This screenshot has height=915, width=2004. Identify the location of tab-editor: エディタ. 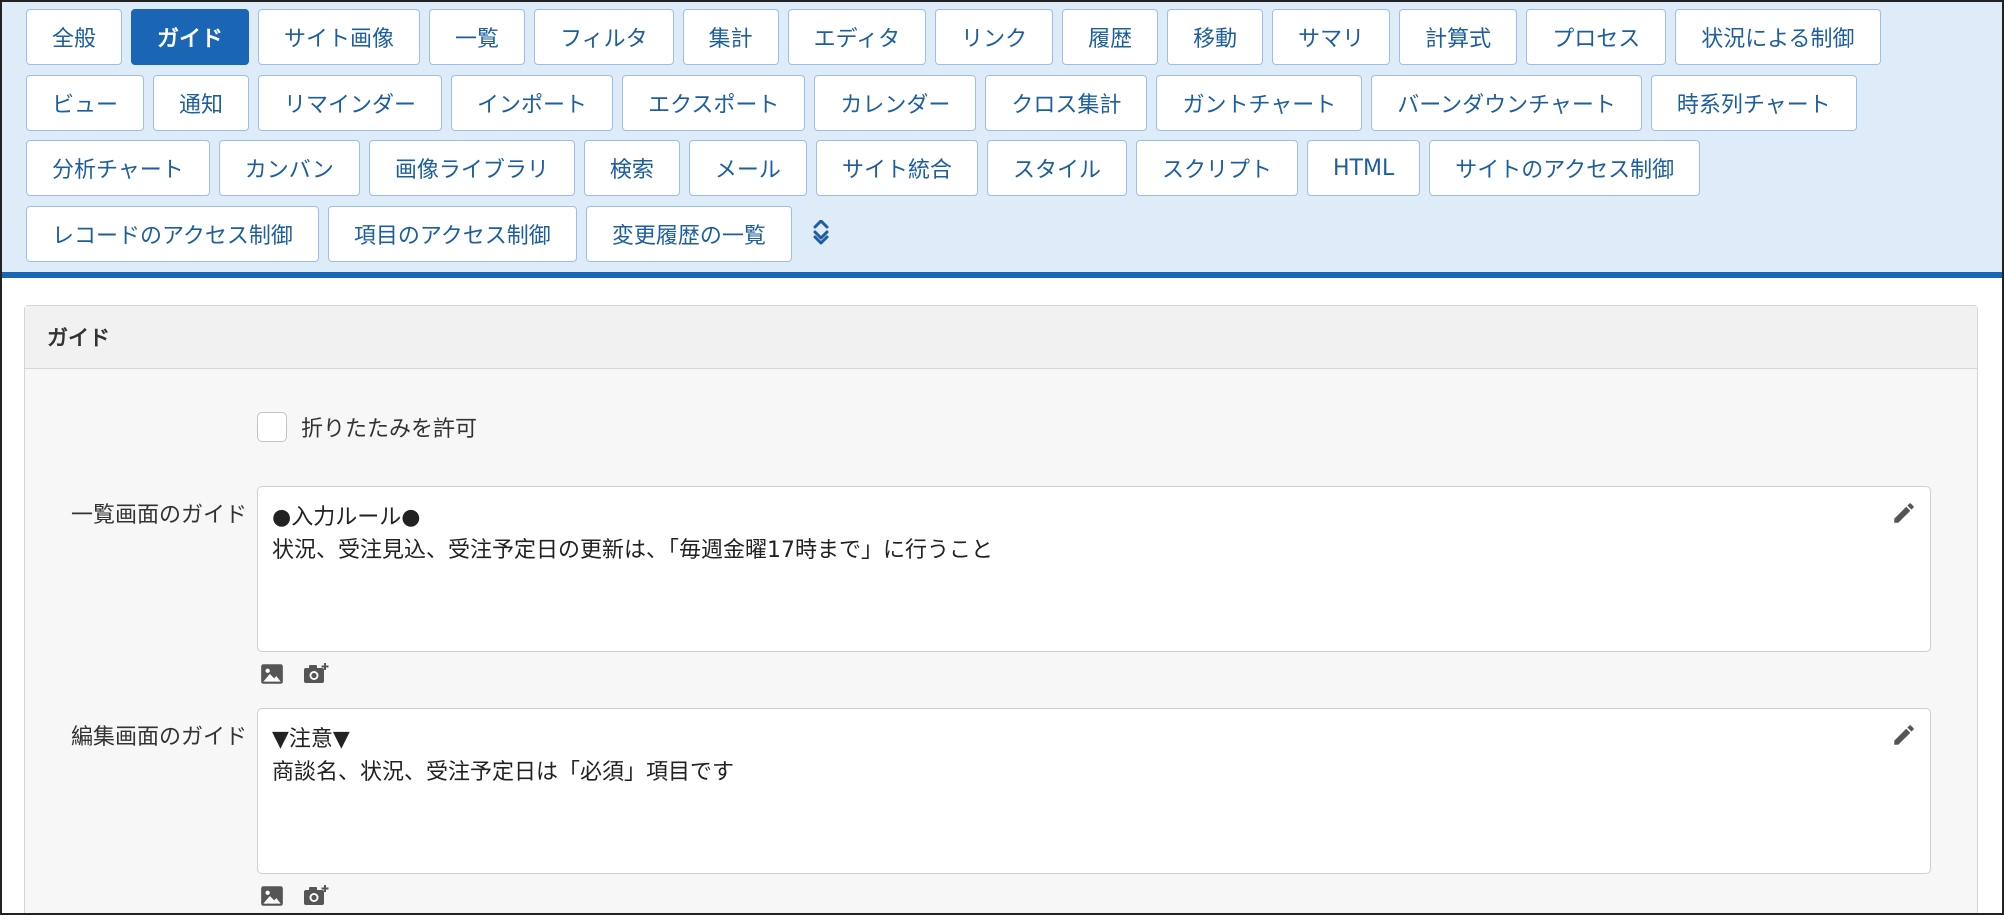
(857, 37).